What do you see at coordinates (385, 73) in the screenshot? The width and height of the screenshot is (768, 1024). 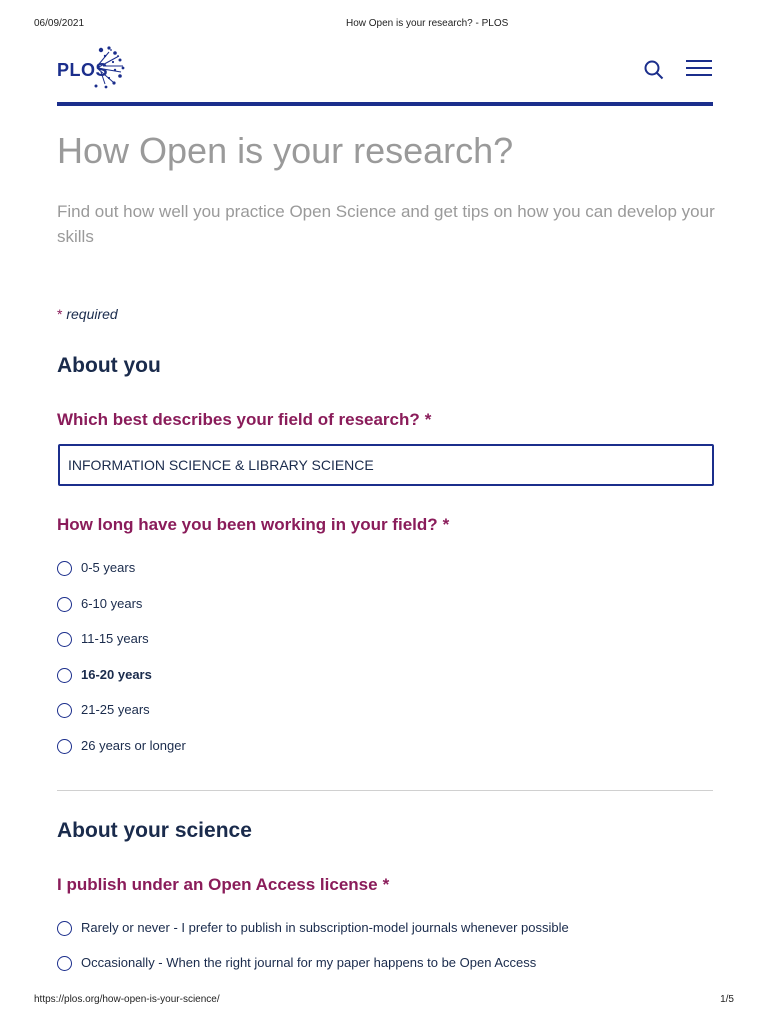 I see `site-header: PLOS` at bounding box center [385, 73].